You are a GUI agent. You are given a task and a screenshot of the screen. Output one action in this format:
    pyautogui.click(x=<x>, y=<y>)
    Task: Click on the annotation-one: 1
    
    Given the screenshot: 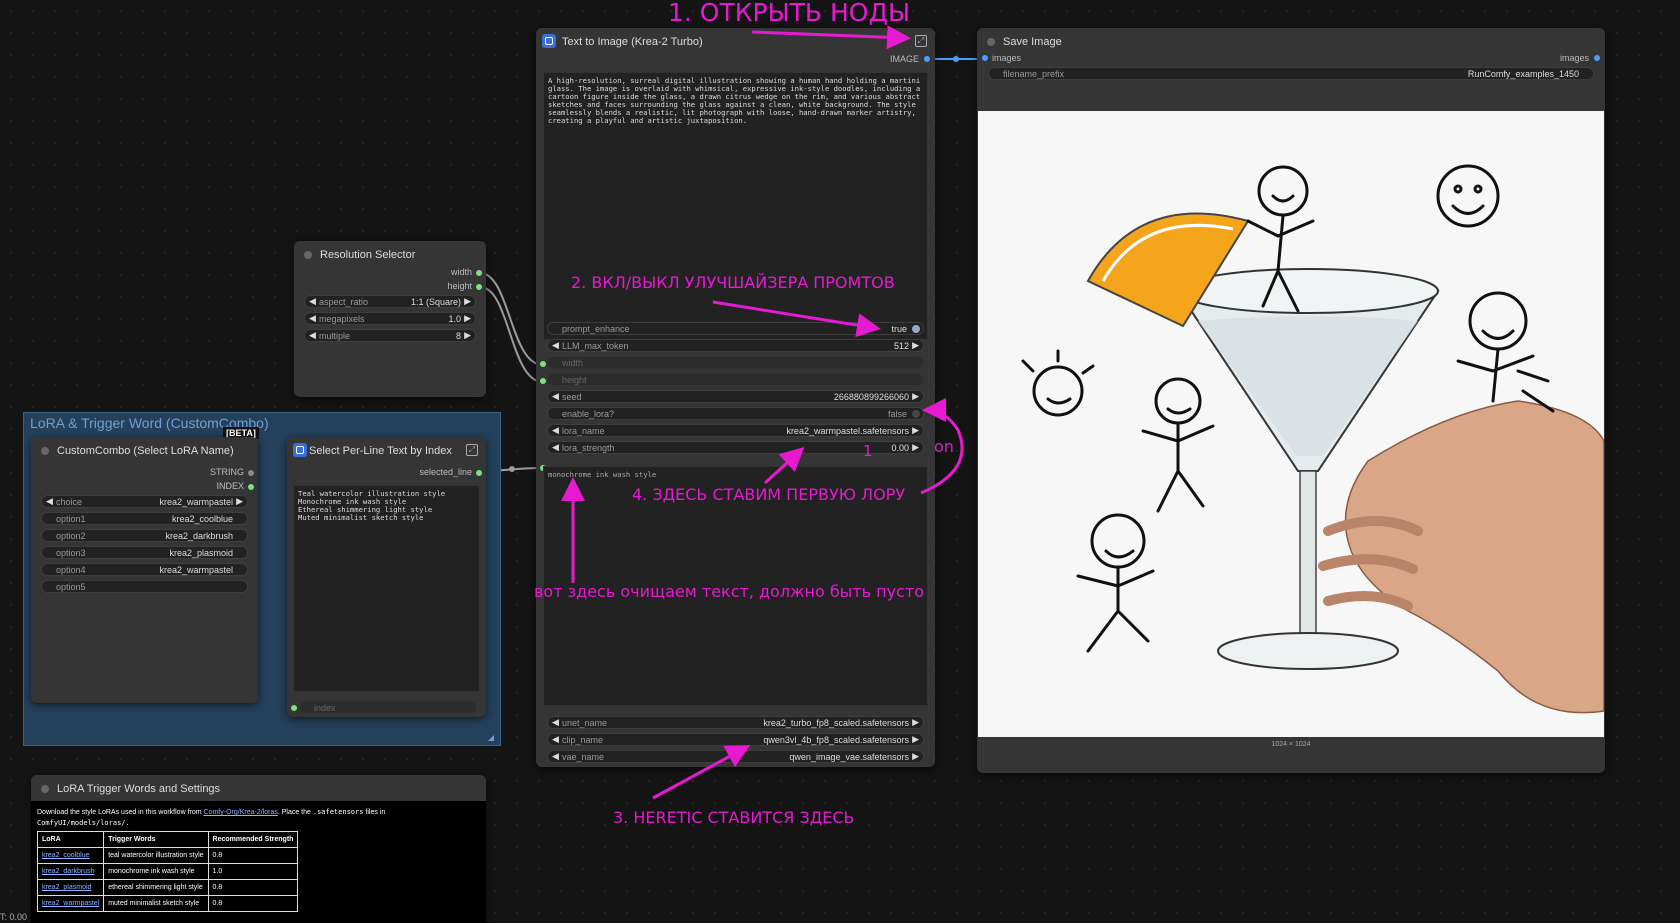 What is the action you would take?
    pyautogui.click(x=868, y=451)
    